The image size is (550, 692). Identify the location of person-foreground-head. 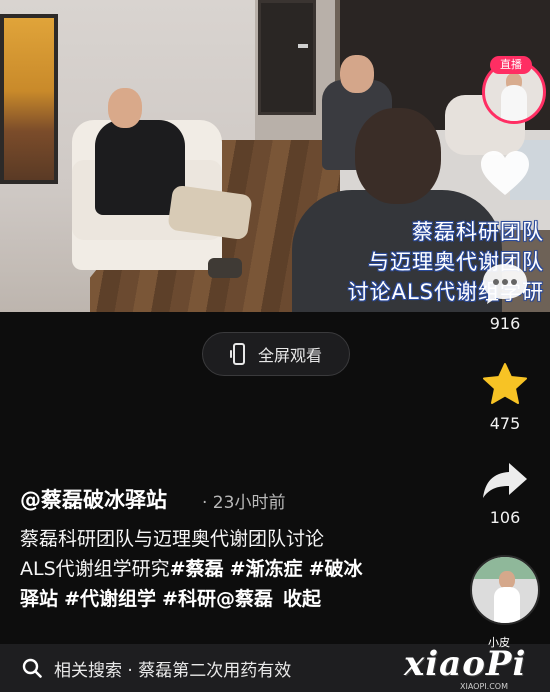
(398, 156).